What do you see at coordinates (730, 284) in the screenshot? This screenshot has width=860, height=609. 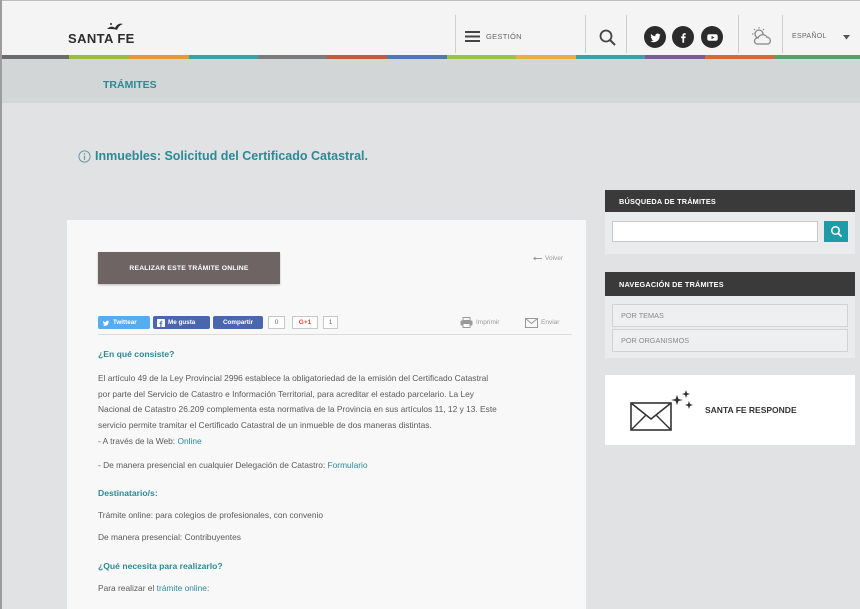 I see `nav-panel-title: NAVEGACIÓN DE TRÁMITES` at bounding box center [730, 284].